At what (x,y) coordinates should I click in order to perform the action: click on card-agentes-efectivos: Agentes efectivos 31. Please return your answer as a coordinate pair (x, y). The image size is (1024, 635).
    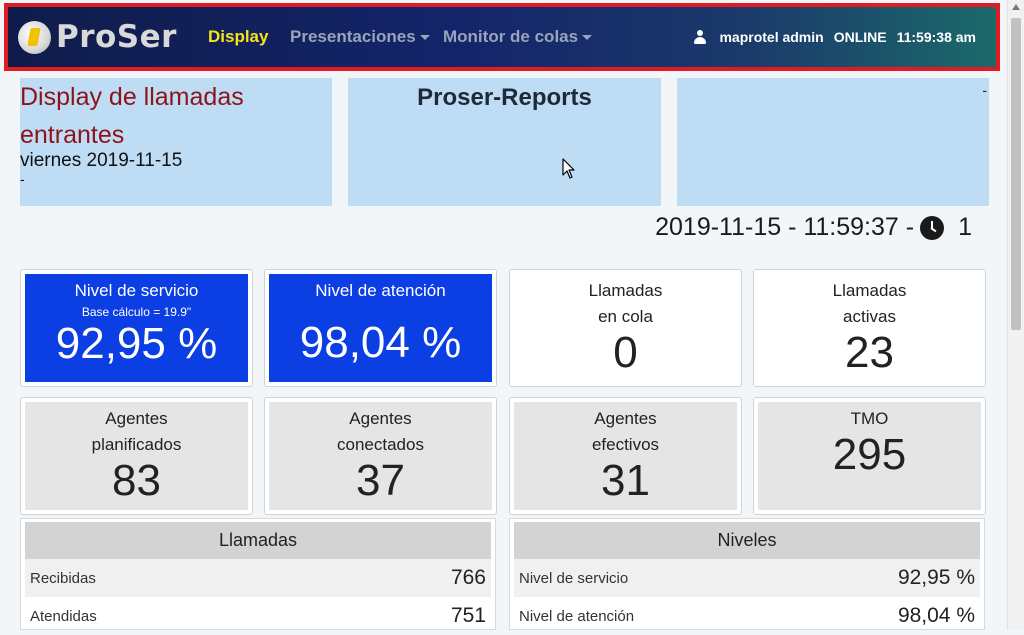
    Looking at the image, I should click on (625, 456).